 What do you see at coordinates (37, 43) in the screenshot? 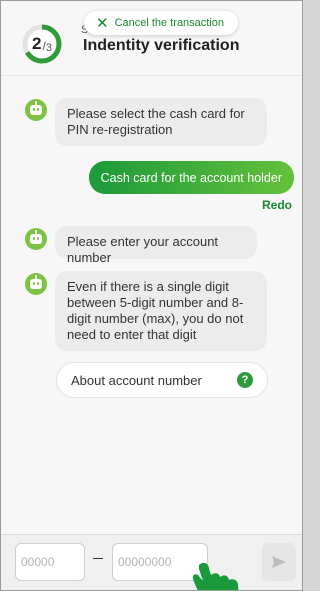
I see `progress-current: 2` at bounding box center [37, 43].